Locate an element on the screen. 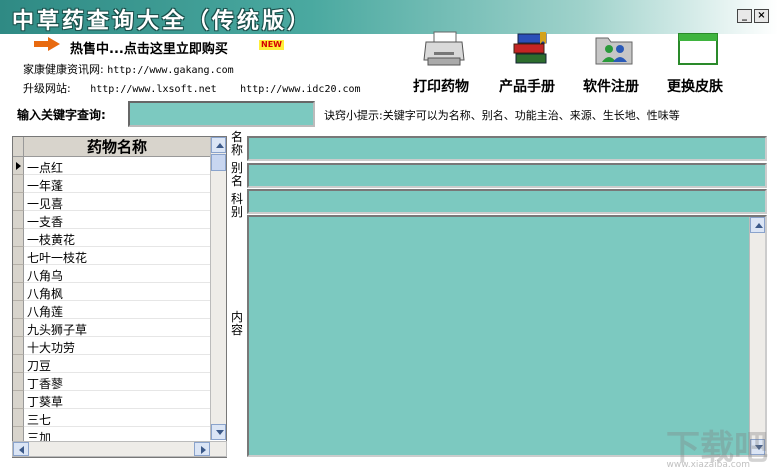 The image size is (778, 473). list-item: 丁香蓼 is located at coordinates (111, 382).